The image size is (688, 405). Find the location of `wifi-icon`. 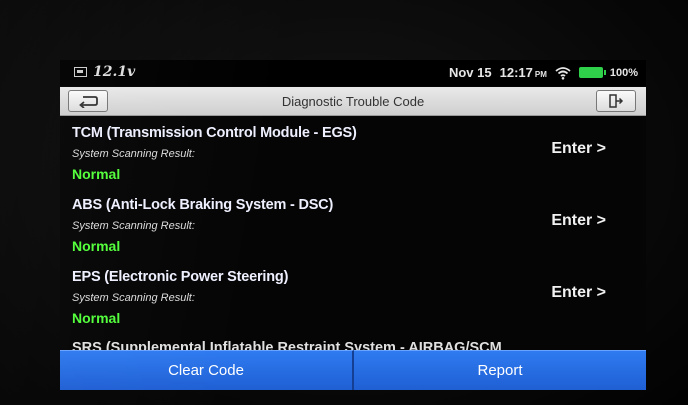

wifi-icon is located at coordinates (563, 73).